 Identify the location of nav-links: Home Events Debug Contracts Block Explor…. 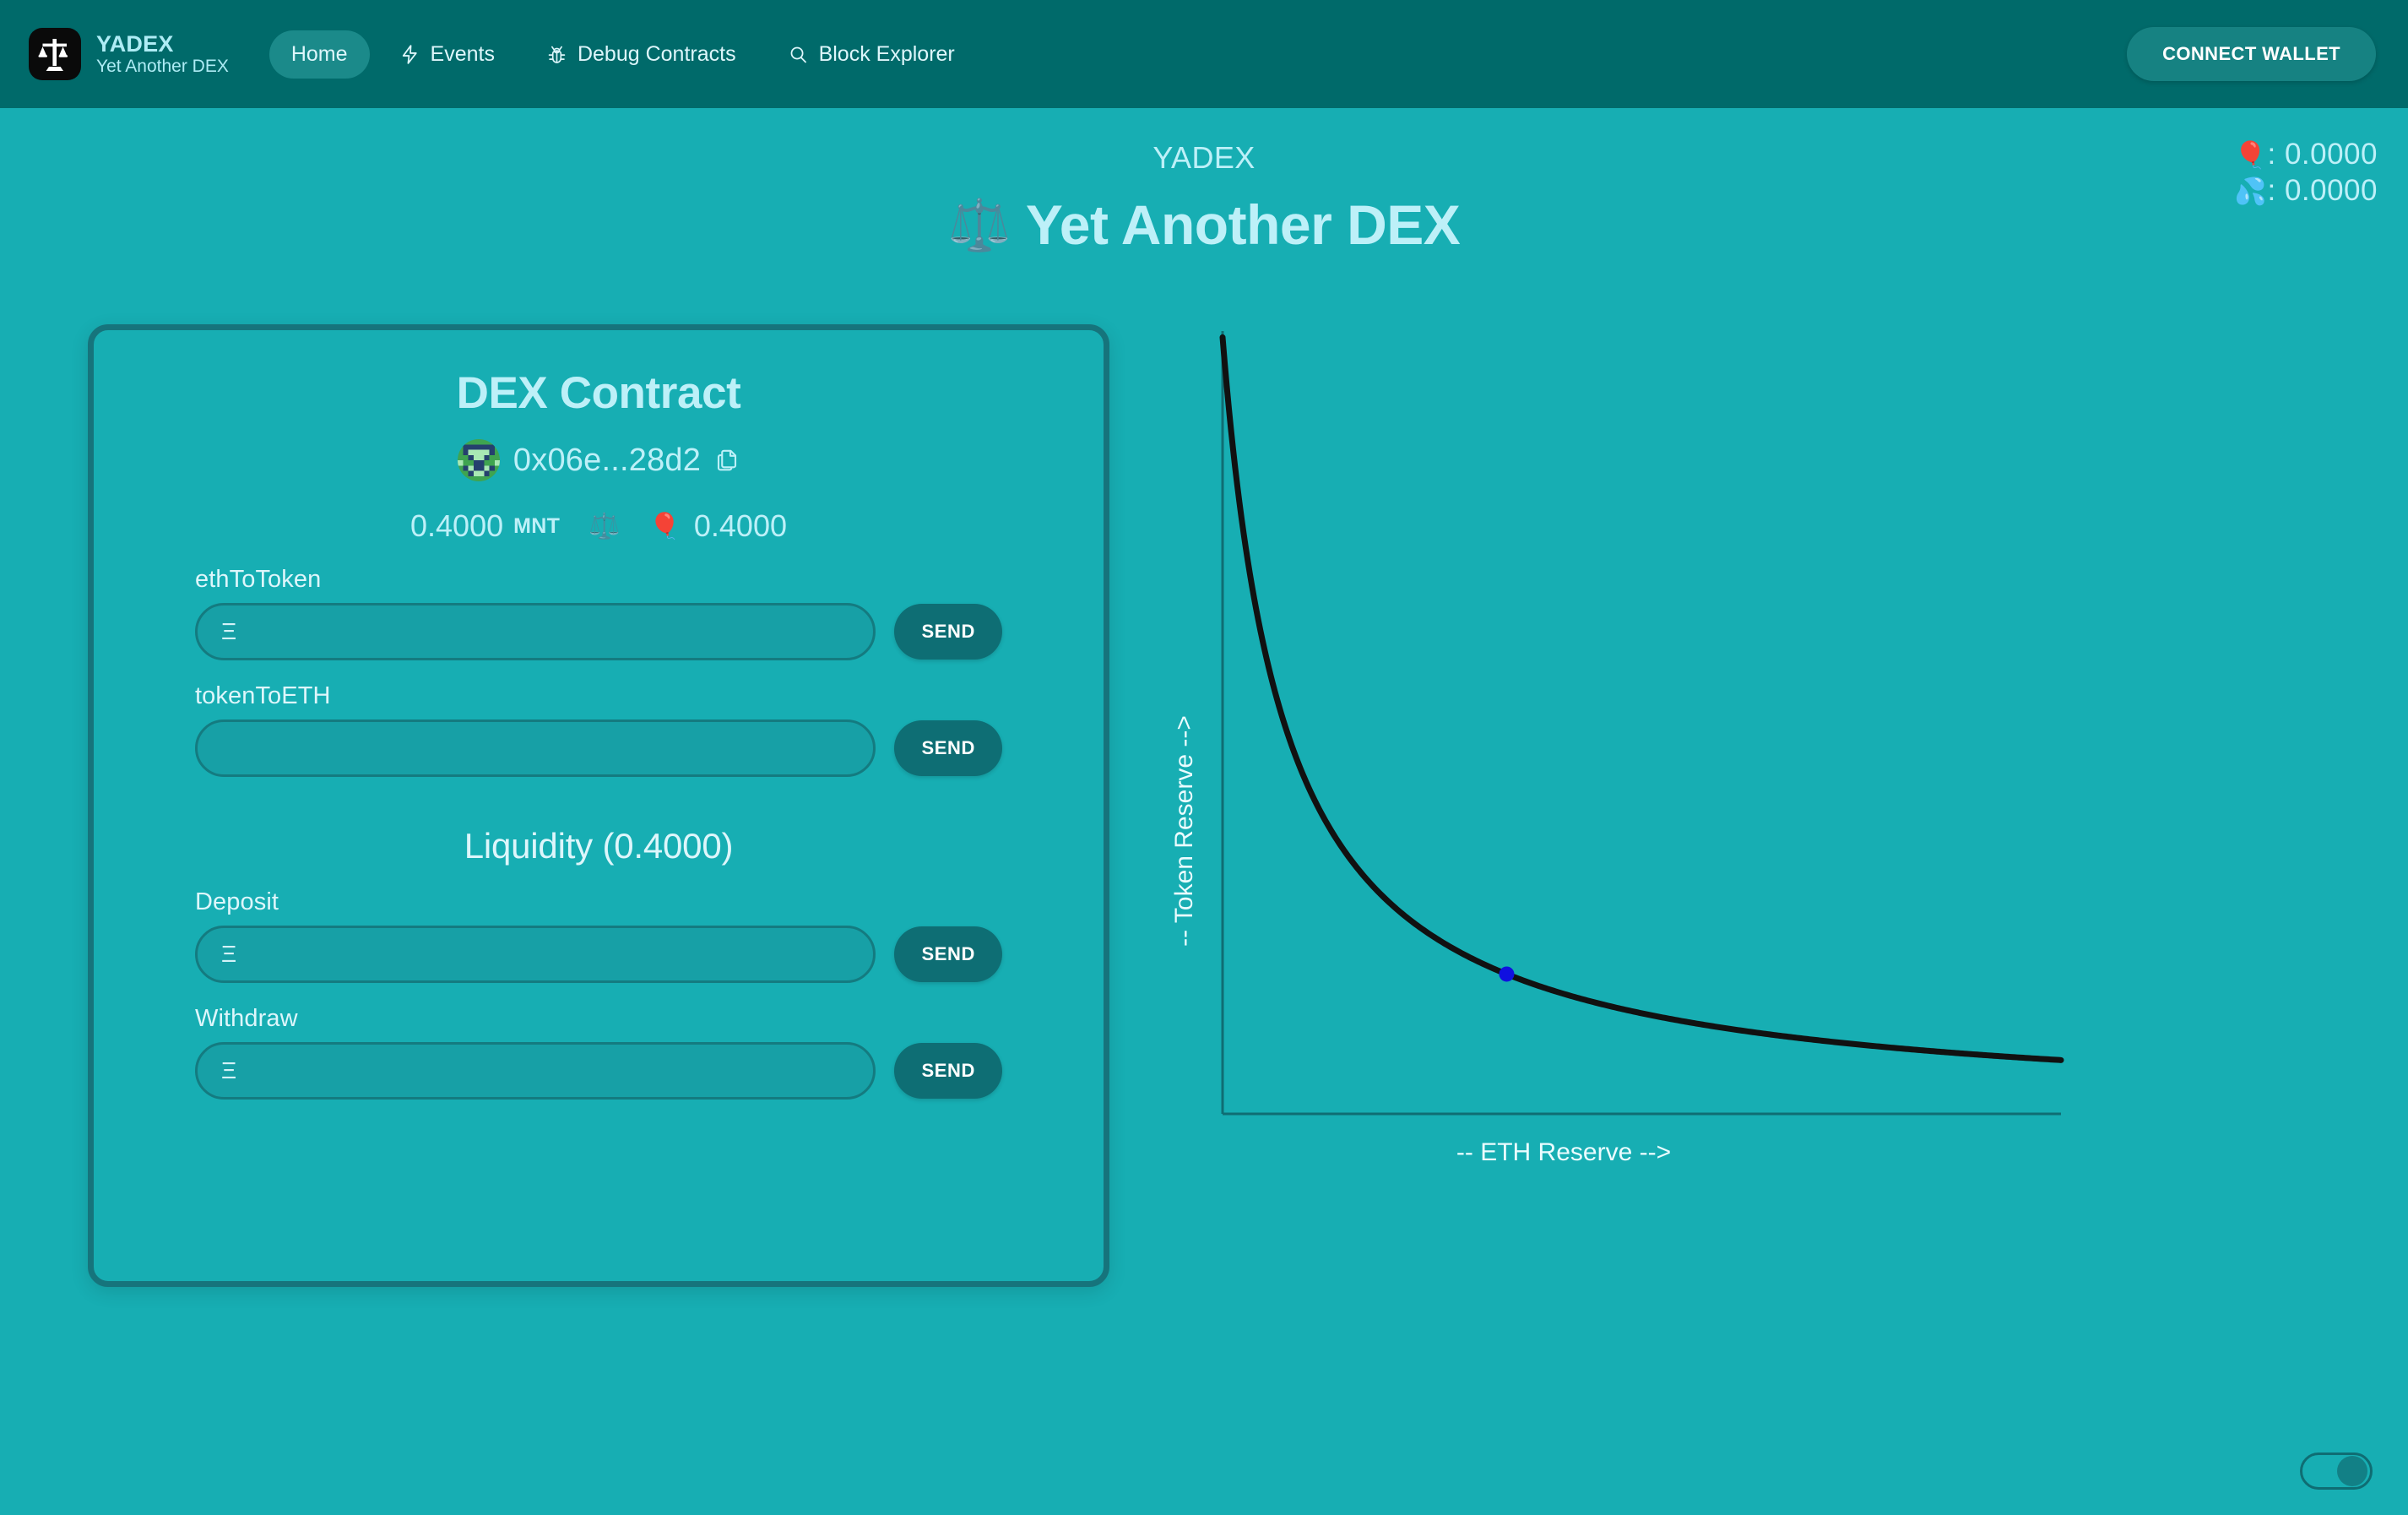
(622, 54).